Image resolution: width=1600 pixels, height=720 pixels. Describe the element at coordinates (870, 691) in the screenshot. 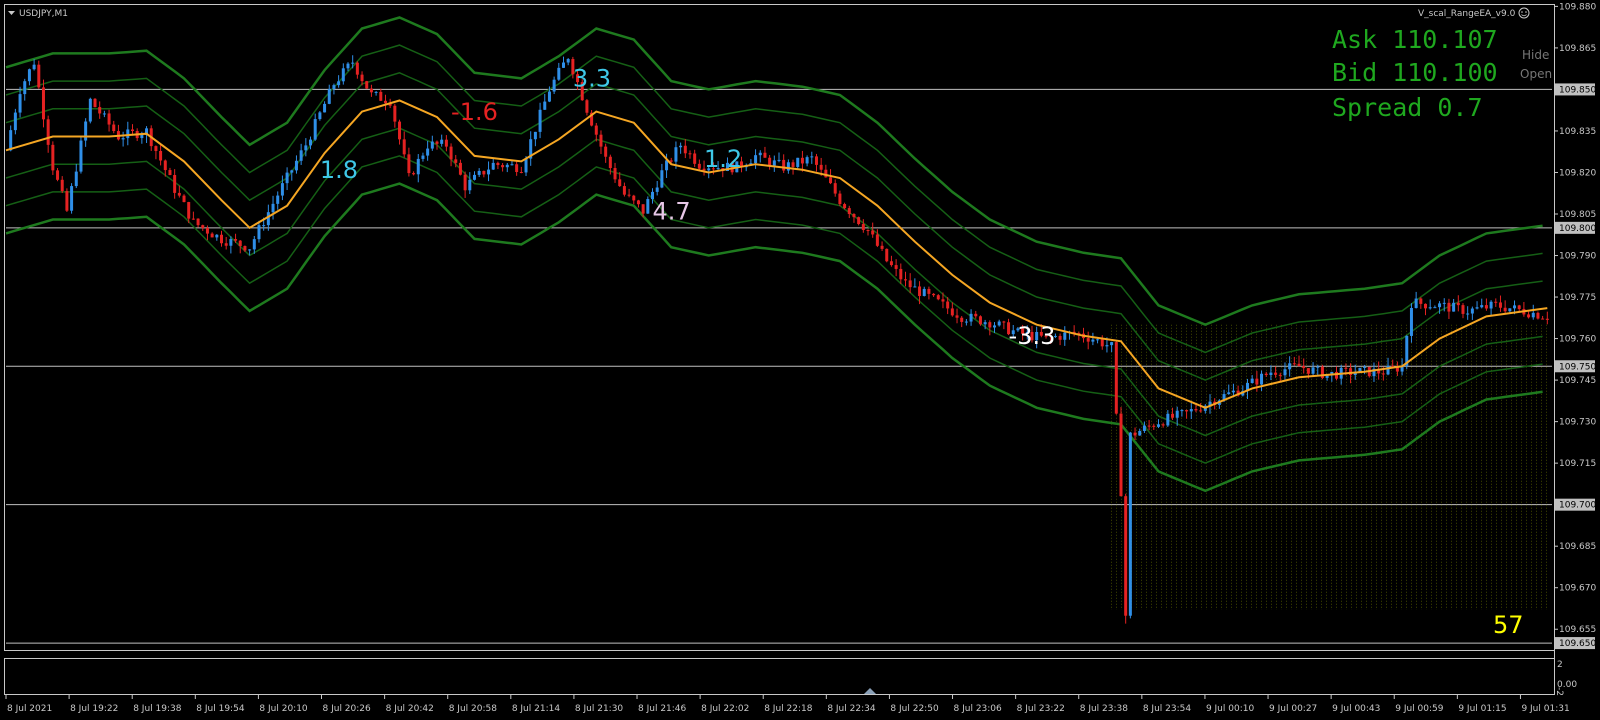

I see `scroll-marker-icon` at that location.